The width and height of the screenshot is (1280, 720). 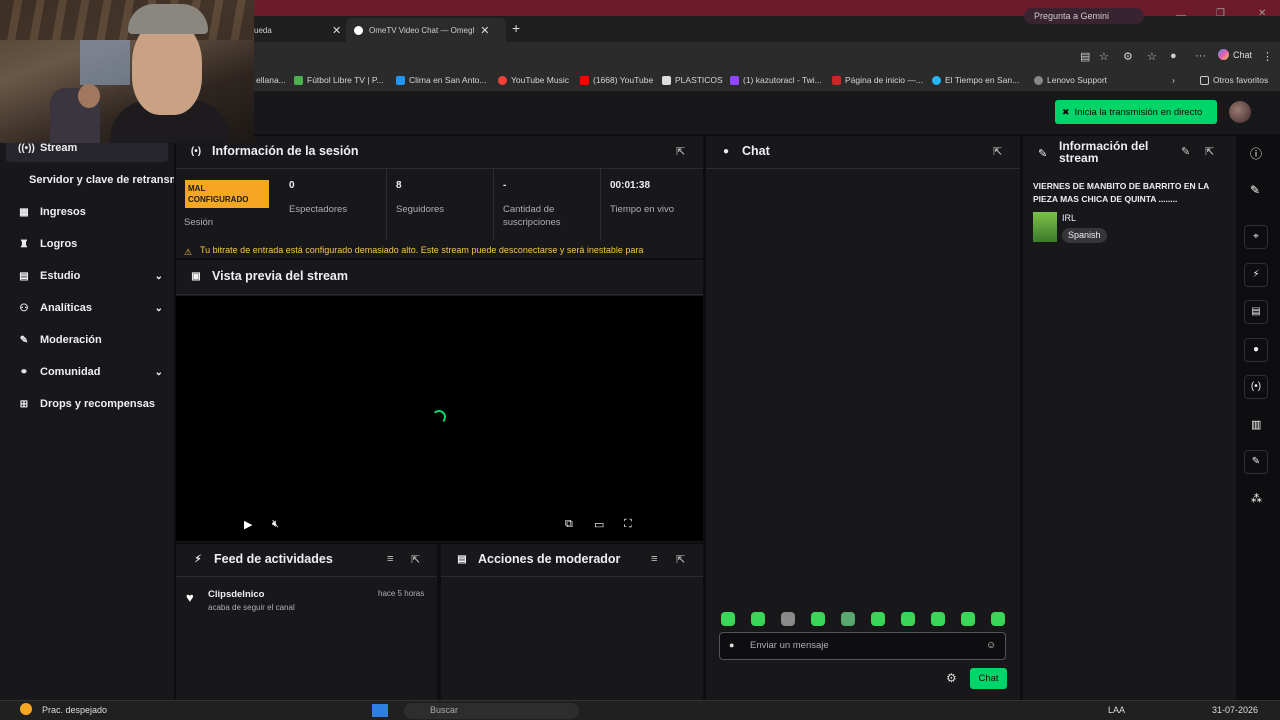 What do you see at coordinates (1256, 237) in the screenshot?
I see `clip-icon: ⌖` at bounding box center [1256, 237].